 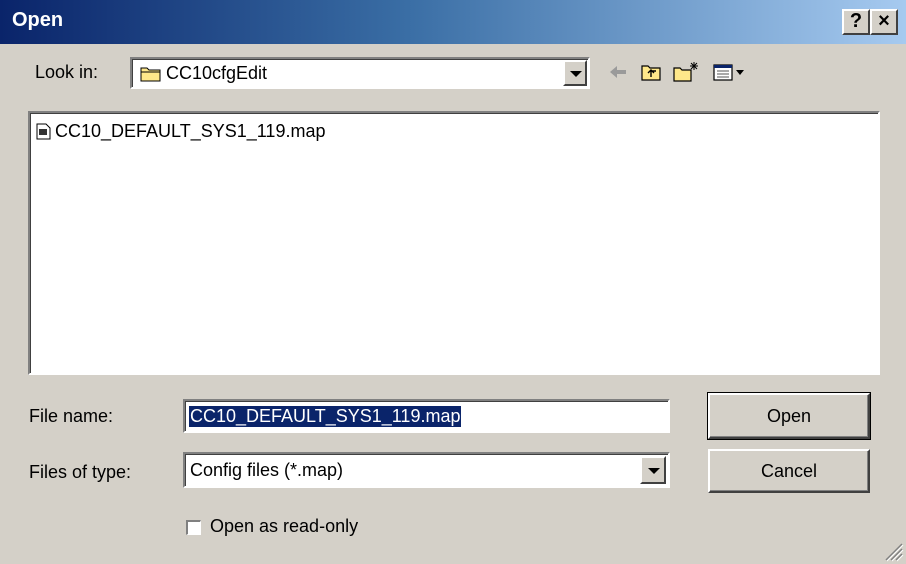 I want to click on lookin-value: CC10cfgEdit, so click(x=217, y=73).